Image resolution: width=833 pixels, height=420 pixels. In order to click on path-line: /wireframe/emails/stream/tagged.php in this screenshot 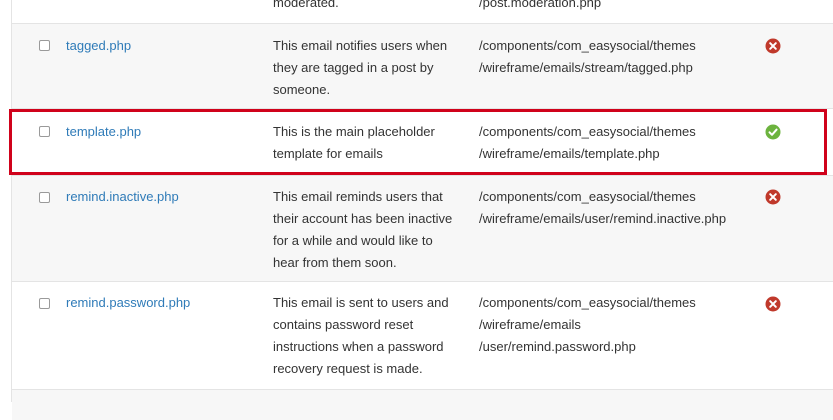, I will do `click(586, 67)`.